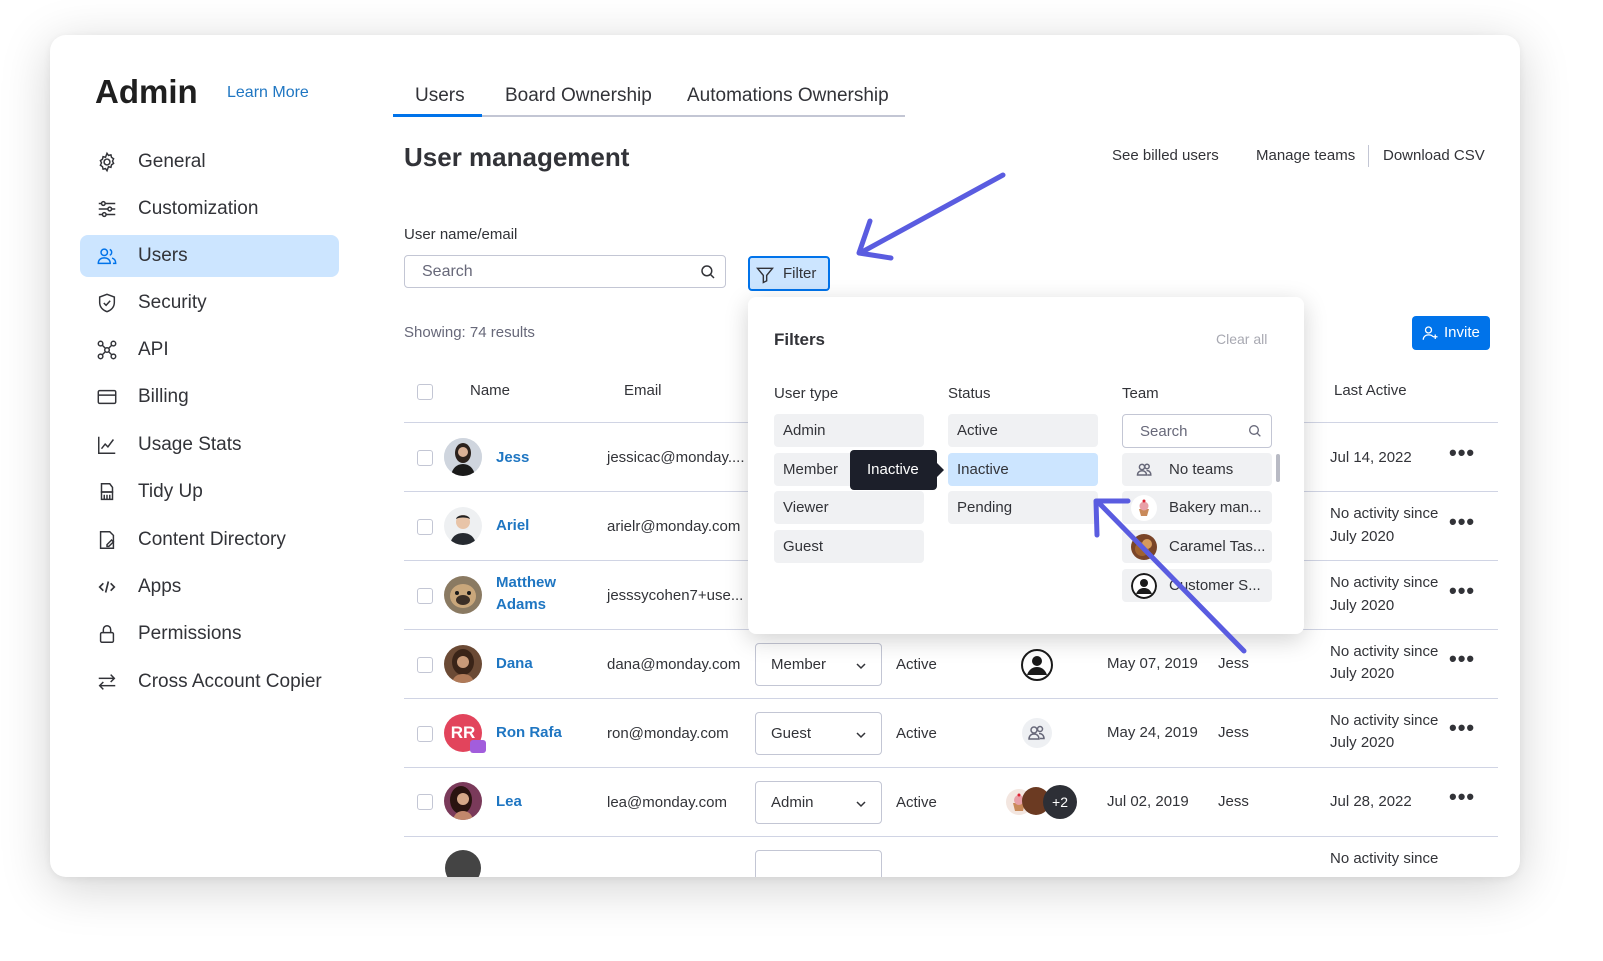 The width and height of the screenshot is (1603, 961). I want to click on user-name-first: Matthew, so click(526, 583).